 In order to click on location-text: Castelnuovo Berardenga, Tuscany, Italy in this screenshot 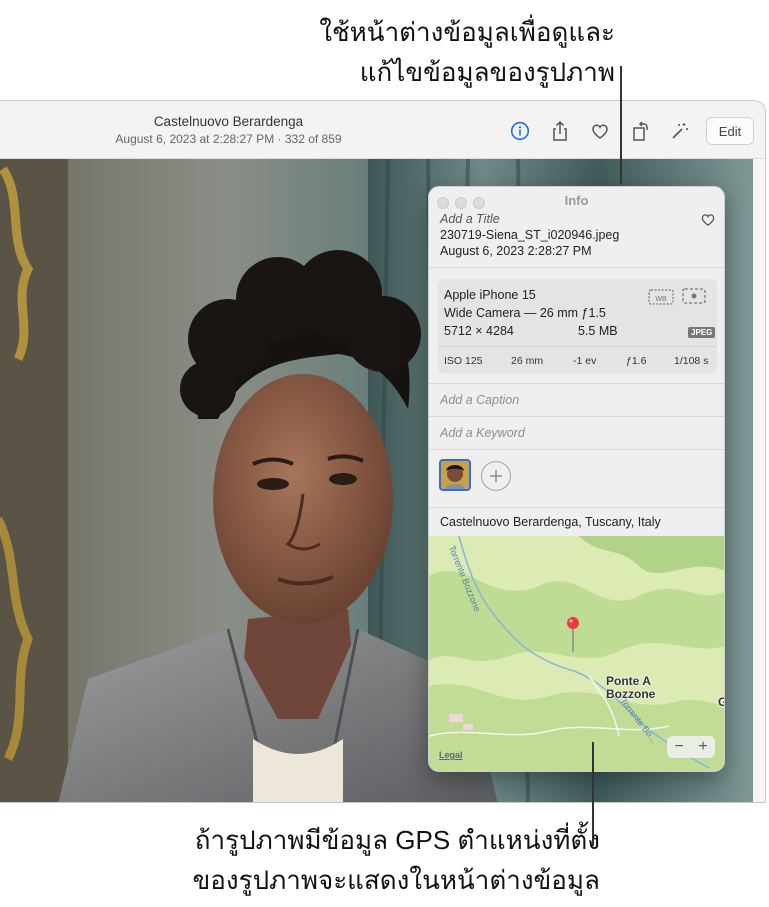, I will do `click(550, 522)`.